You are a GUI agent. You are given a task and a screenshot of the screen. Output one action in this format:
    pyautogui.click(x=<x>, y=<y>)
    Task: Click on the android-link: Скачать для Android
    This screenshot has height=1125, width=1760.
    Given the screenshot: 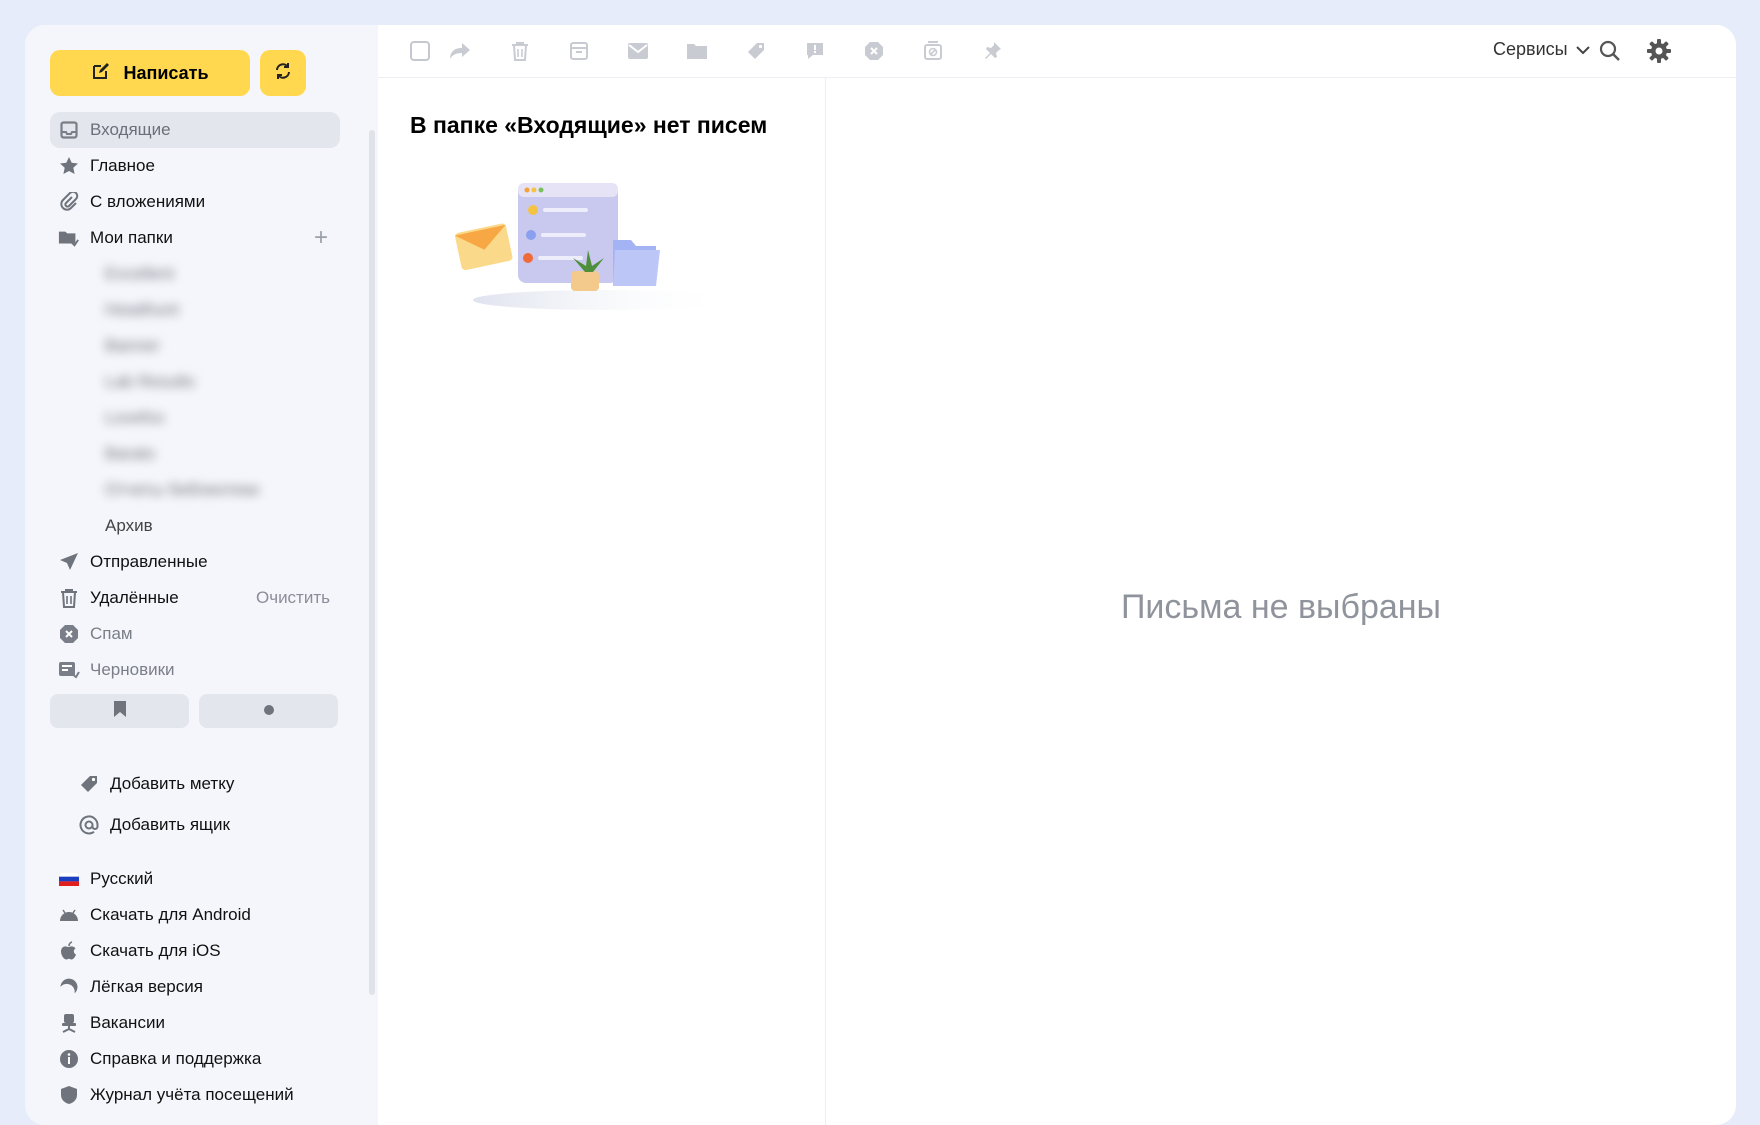 What is the action you would take?
    pyautogui.click(x=195, y=915)
    